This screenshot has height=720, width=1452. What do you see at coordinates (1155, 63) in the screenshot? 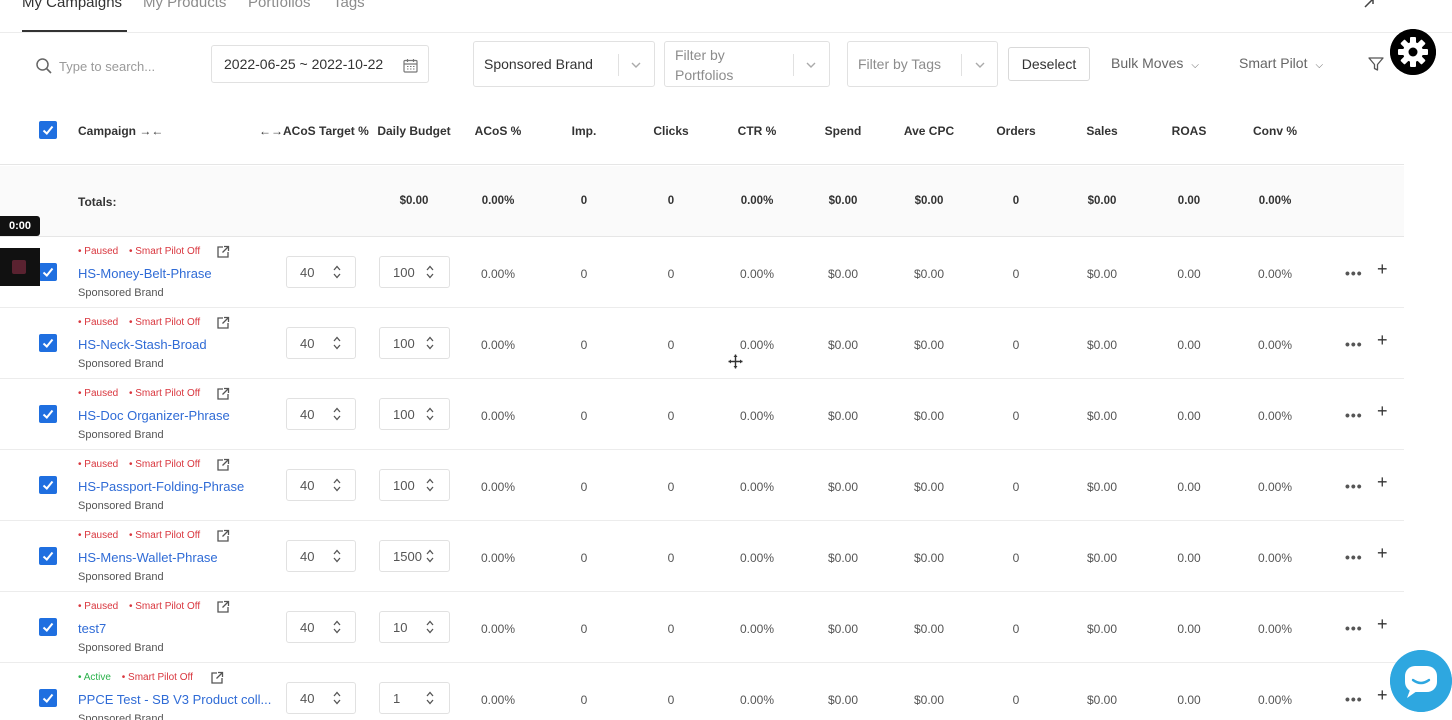
I see `bulk-moves-dropdown: Bulk Moves ⌵` at bounding box center [1155, 63].